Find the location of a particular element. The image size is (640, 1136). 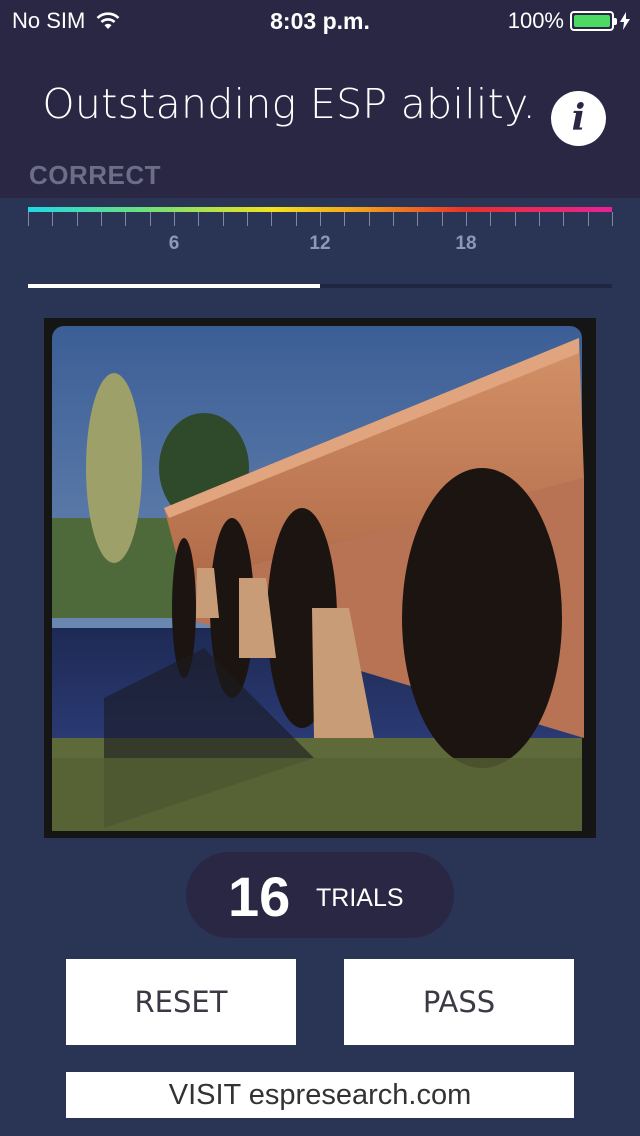

tick-label-18: 18 is located at coordinates (466, 243).